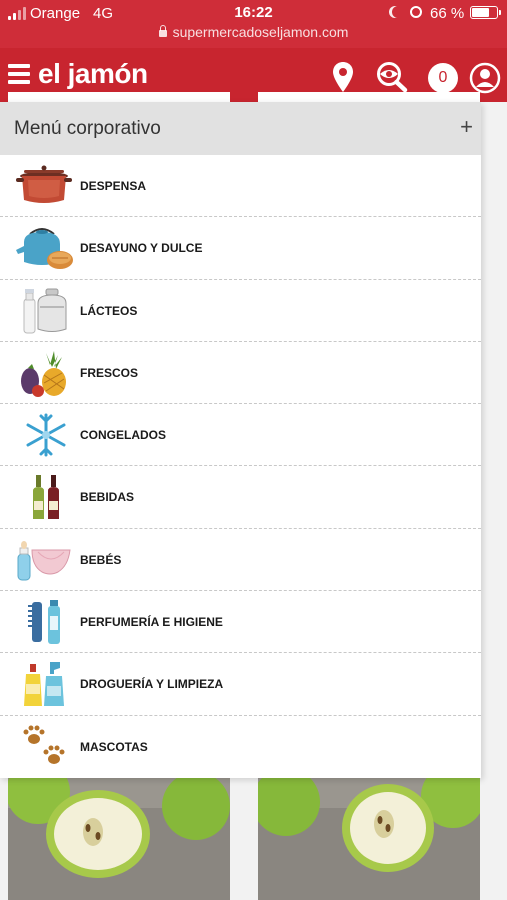 This screenshot has width=507, height=900. What do you see at coordinates (398, 12) in the screenshot?
I see `do-not-disturb-icon` at bounding box center [398, 12].